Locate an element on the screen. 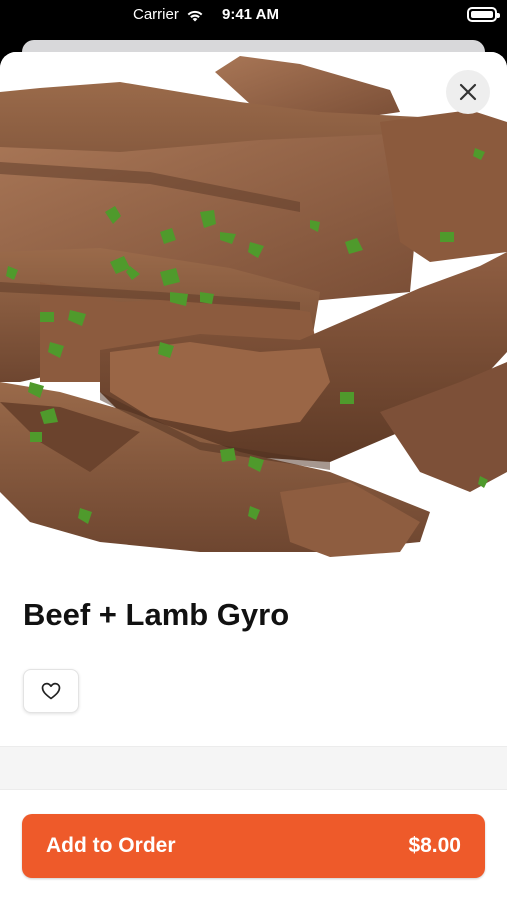  price-label: $8.00 is located at coordinates (434, 845).